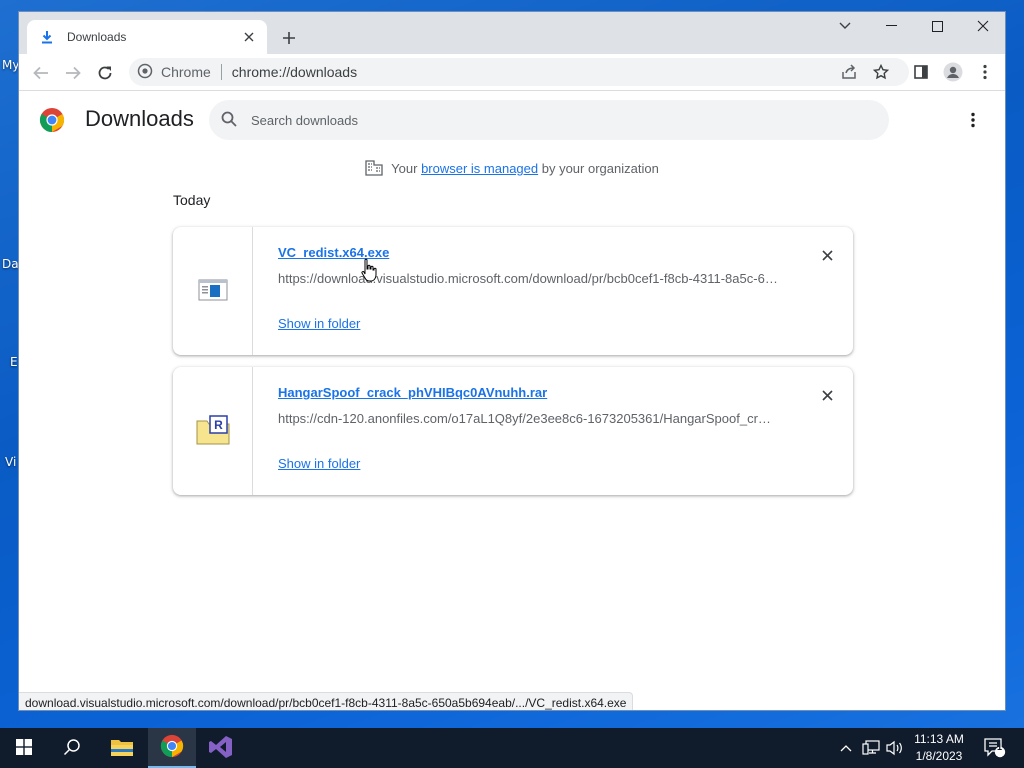  I want to click on url-text: chrome://downloads, so click(294, 72).